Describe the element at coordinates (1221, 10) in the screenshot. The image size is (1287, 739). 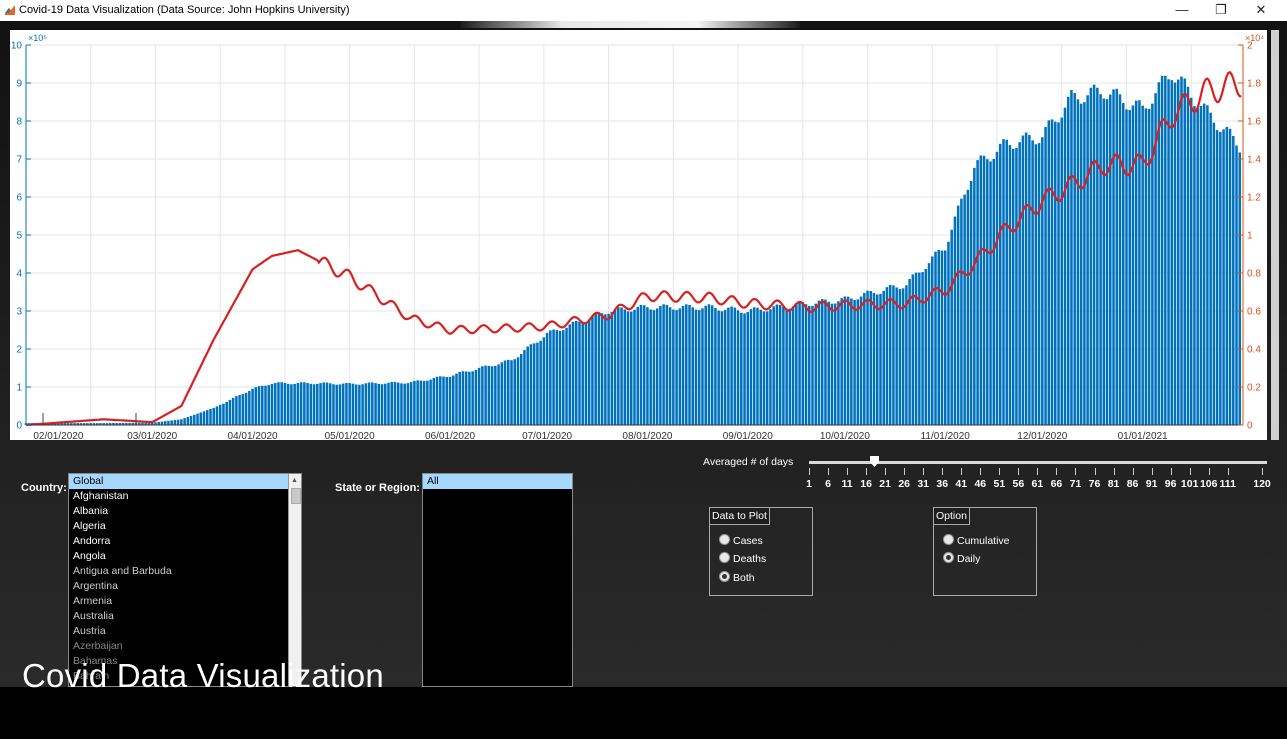
I see `maximize-button: ❐` at that location.